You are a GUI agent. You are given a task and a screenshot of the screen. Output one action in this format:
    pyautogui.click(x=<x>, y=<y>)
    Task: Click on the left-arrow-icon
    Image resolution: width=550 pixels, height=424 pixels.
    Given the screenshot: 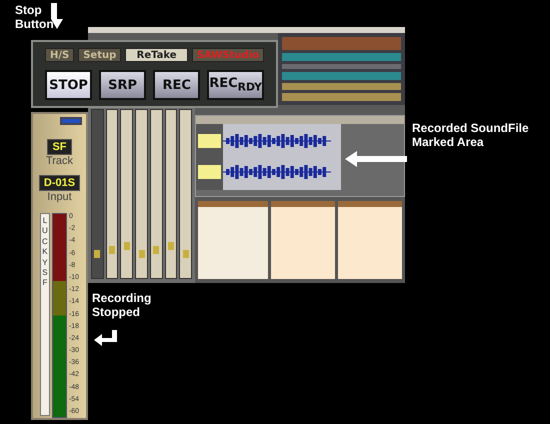 What is the action you would take?
    pyautogui.click(x=376, y=159)
    